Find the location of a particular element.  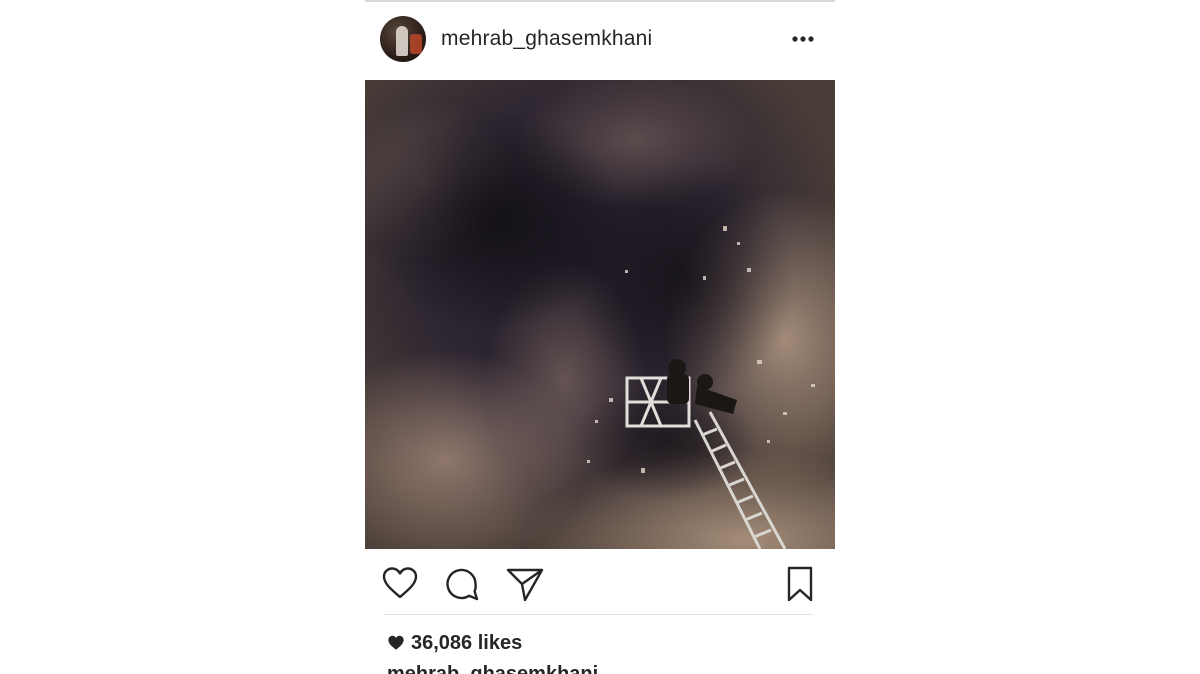

avatar is located at coordinates (403, 39).